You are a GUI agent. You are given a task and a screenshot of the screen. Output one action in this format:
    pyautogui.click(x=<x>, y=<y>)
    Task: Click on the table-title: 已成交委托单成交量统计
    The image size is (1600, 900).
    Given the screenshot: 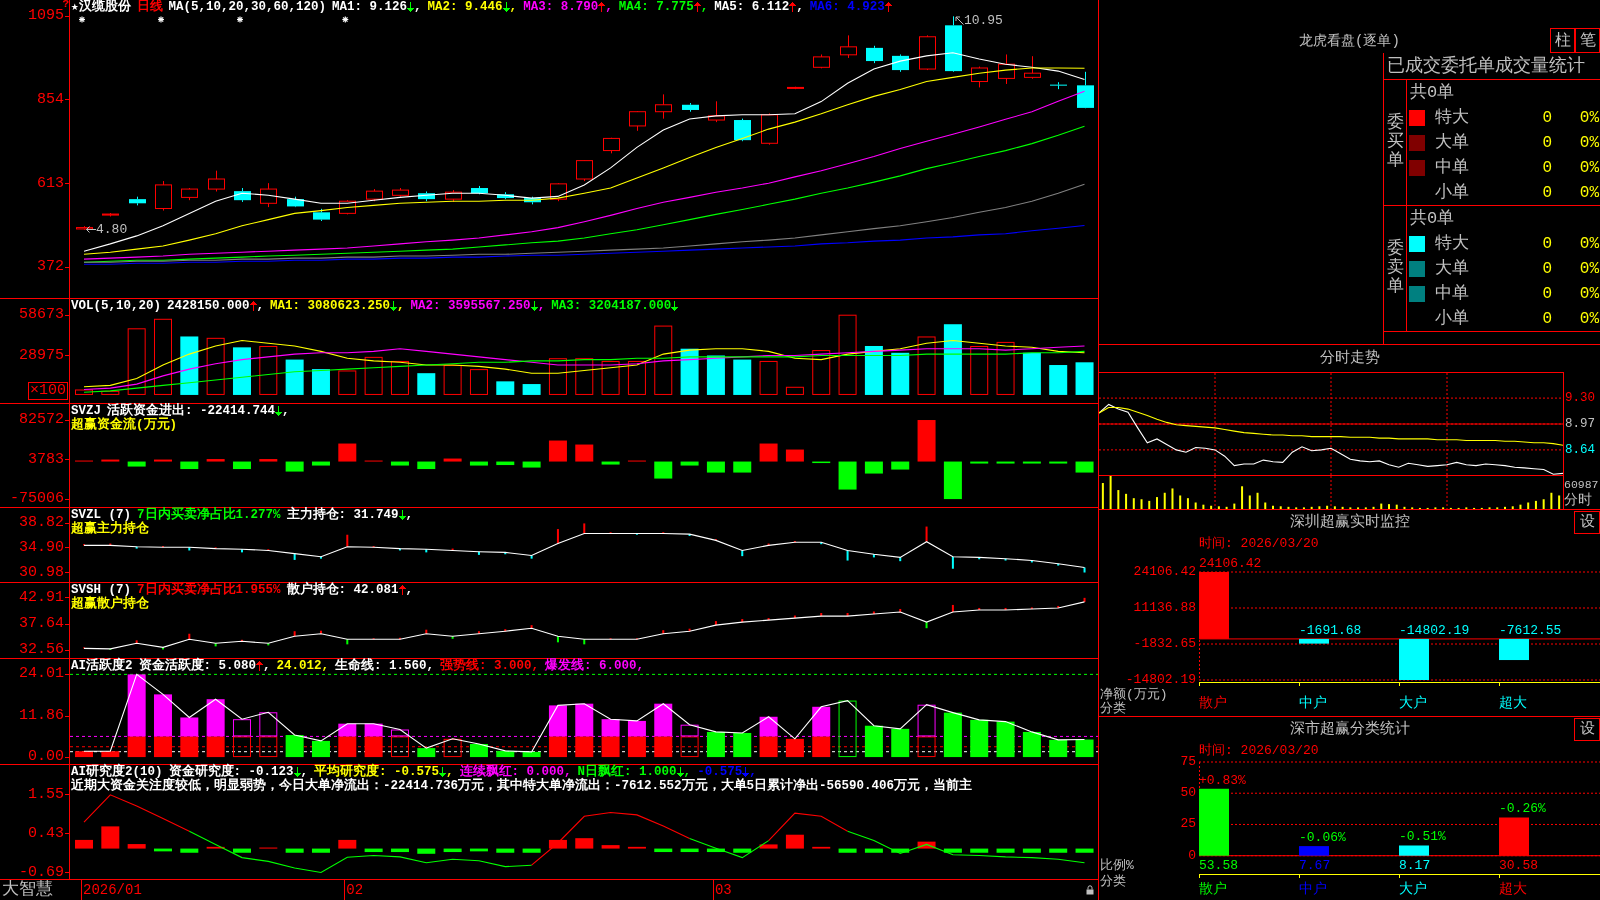 What is the action you would take?
    pyautogui.click(x=1486, y=66)
    